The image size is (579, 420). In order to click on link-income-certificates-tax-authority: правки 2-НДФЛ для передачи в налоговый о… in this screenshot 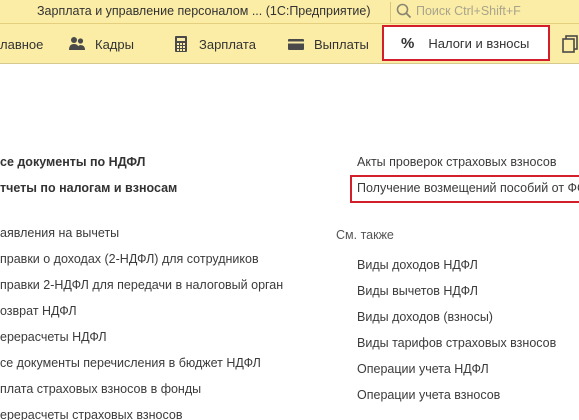, I will do `click(141, 285)`.